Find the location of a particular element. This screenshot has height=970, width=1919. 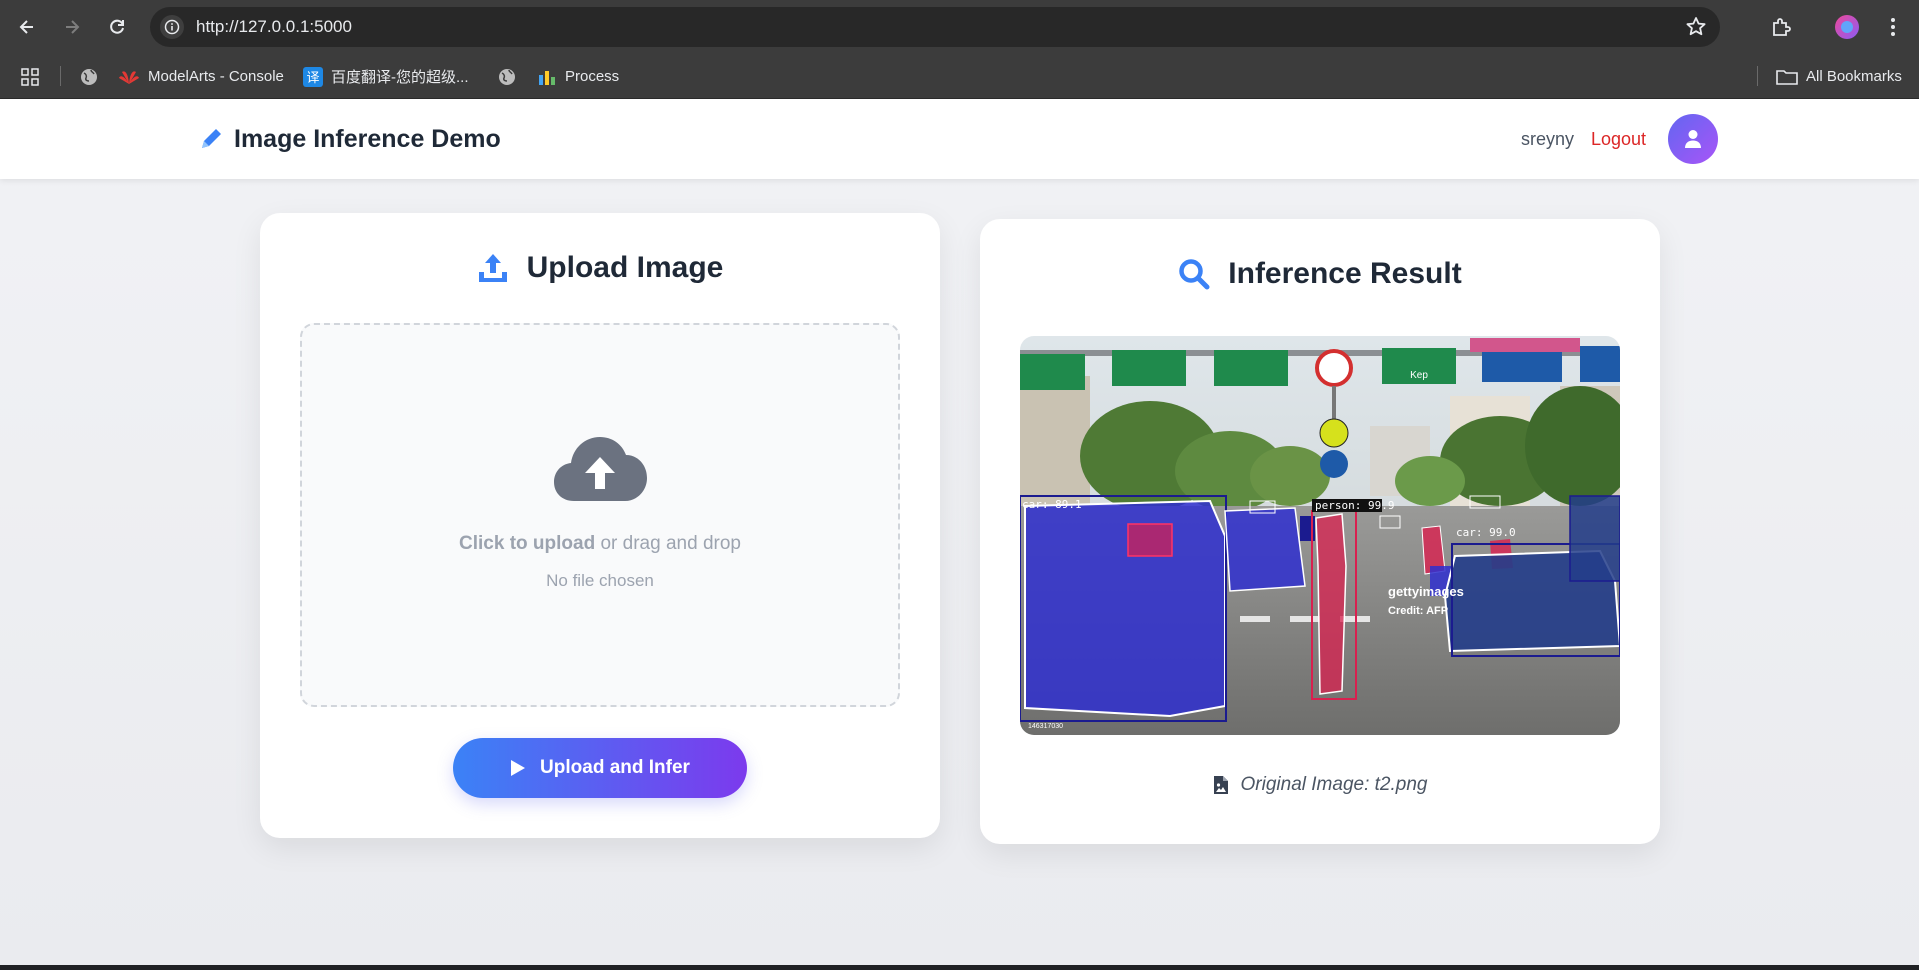

globe-bookmark is located at coordinates (89, 76).